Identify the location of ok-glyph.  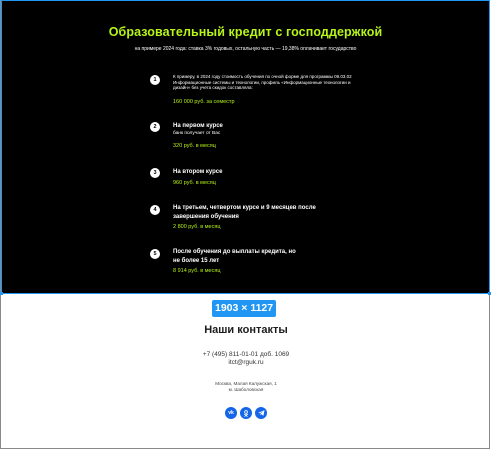
(246, 413).